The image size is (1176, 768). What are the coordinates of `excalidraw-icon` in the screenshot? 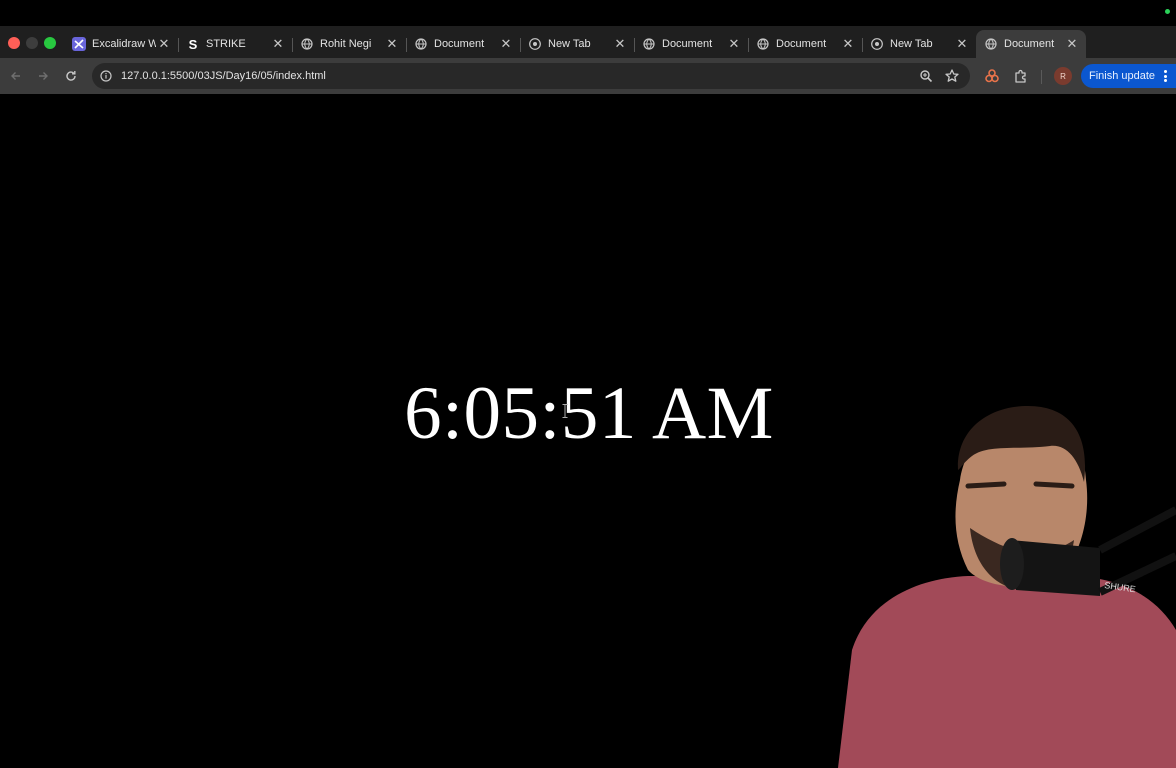 It's located at (79, 44).